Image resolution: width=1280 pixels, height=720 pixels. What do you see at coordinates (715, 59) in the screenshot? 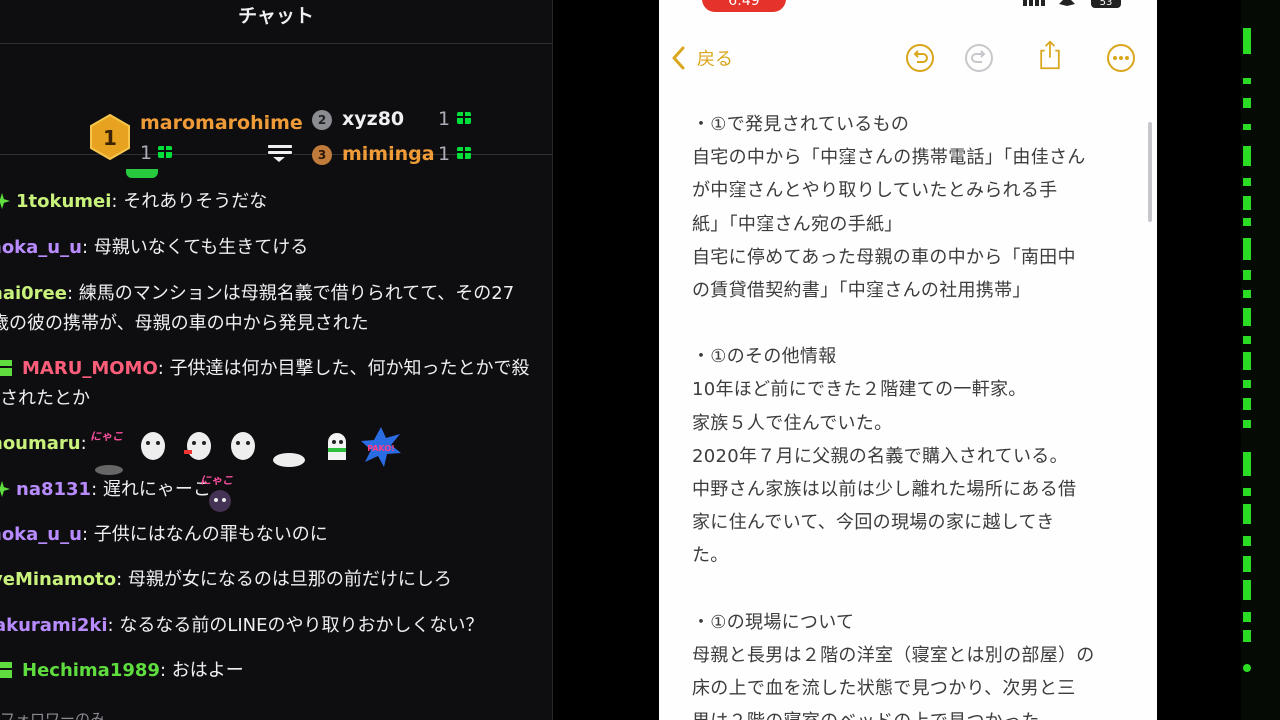
I see `back-label: 戻る` at bounding box center [715, 59].